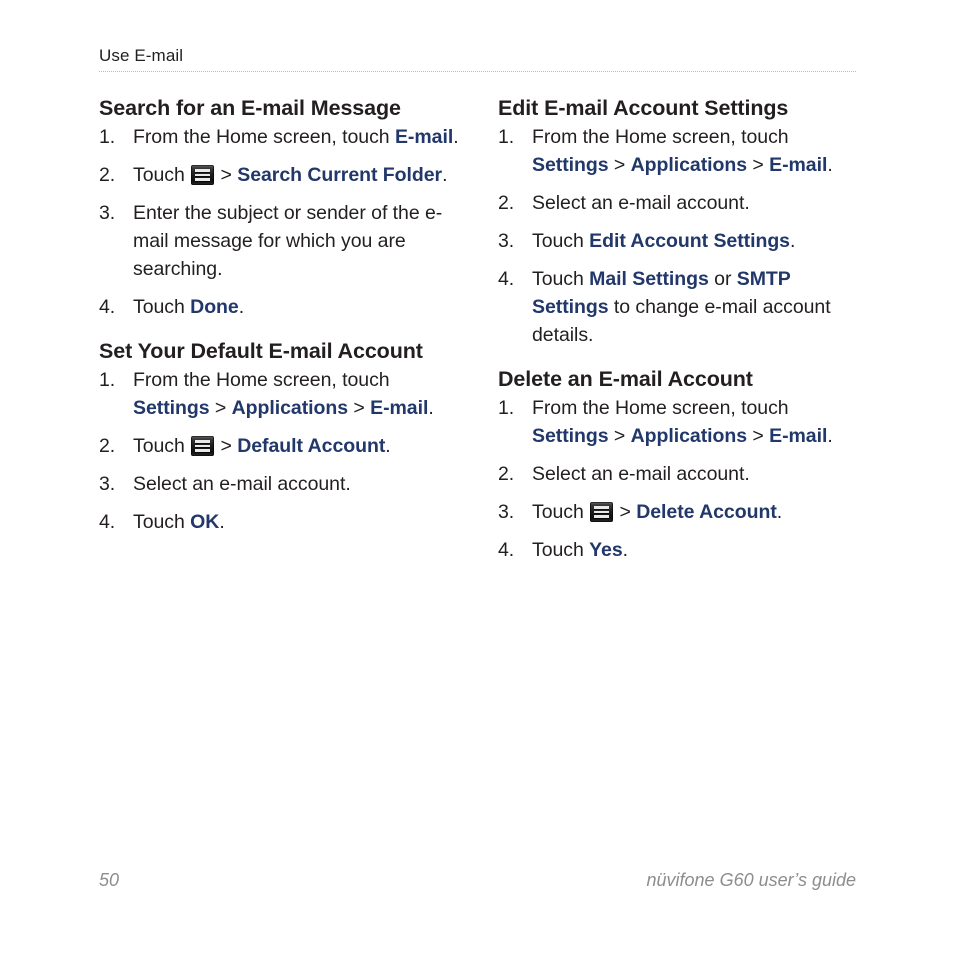 The width and height of the screenshot is (954, 954). What do you see at coordinates (722, 279) in the screenshot?
I see `step-text: or` at bounding box center [722, 279].